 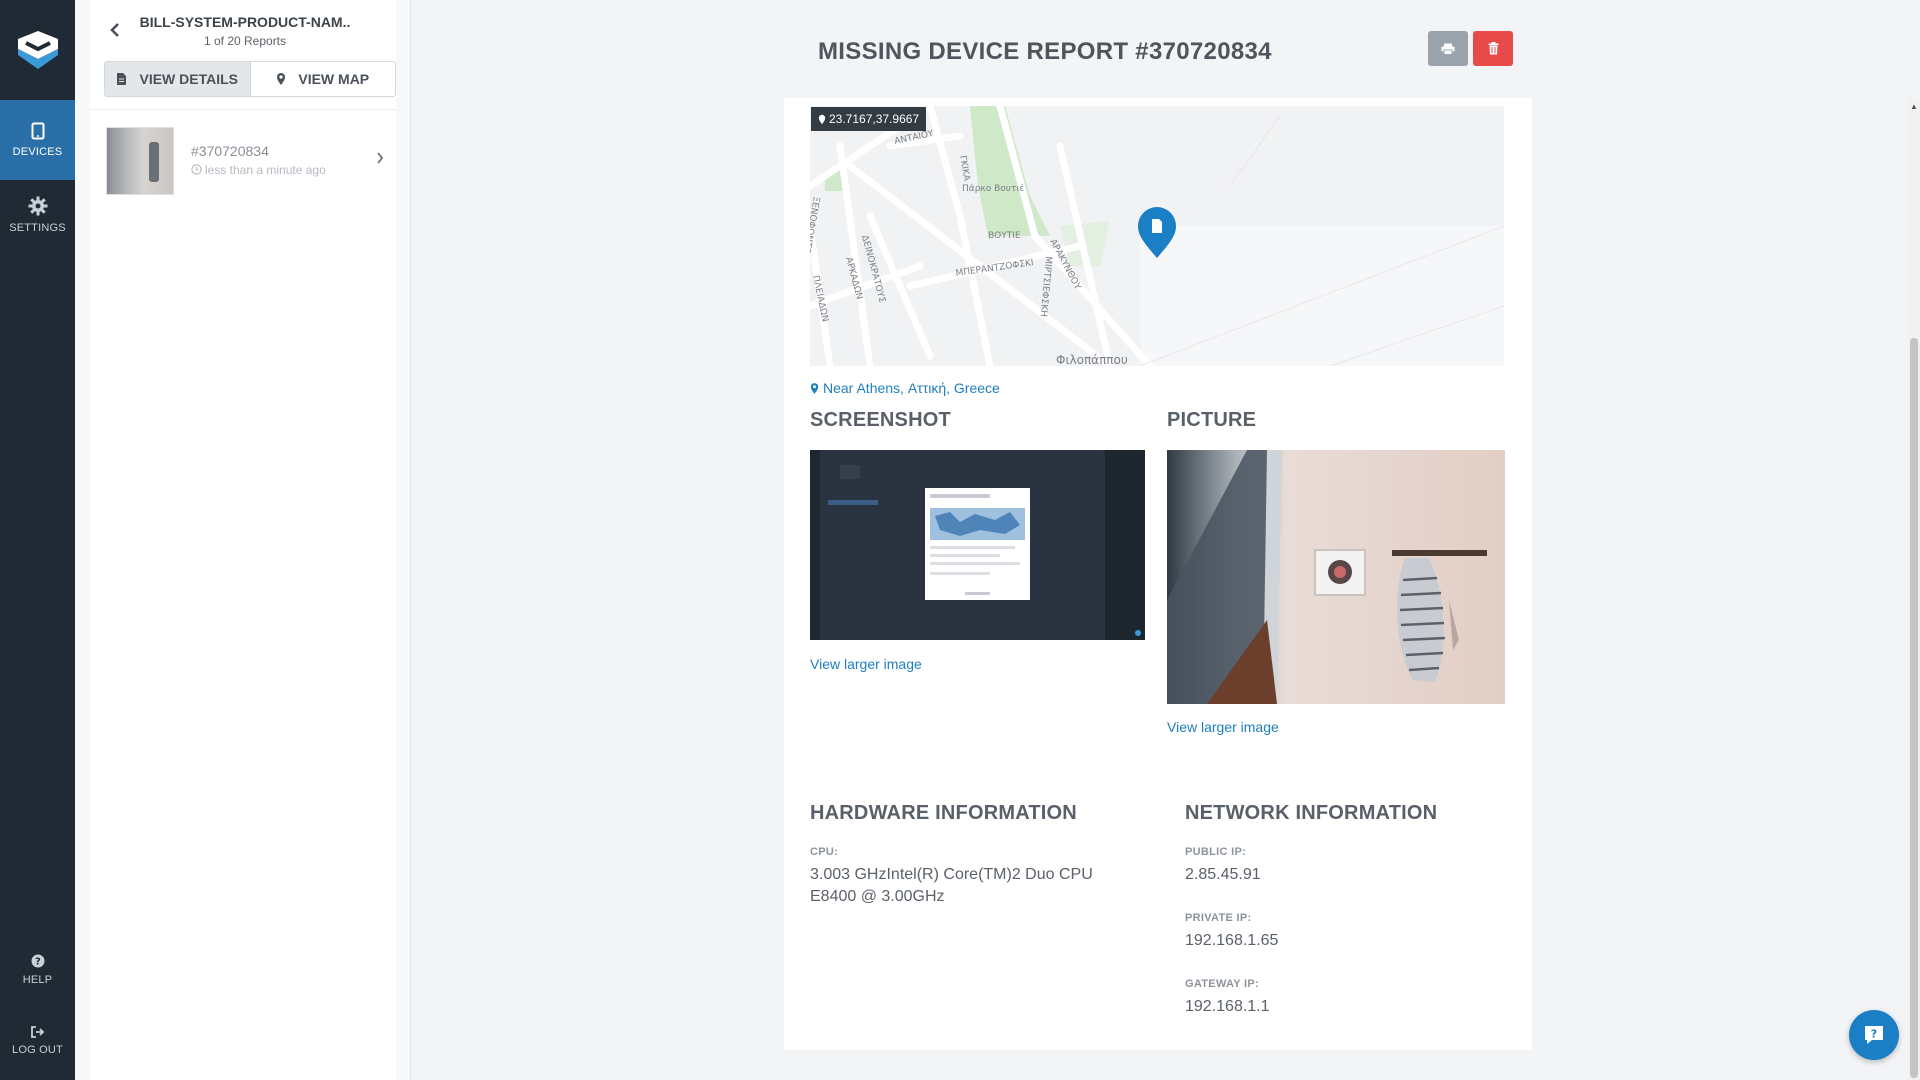 What do you see at coordinates (380, 158) in the screenshot?
I see `chevron-right-icon` at bounding box center [380, 158].